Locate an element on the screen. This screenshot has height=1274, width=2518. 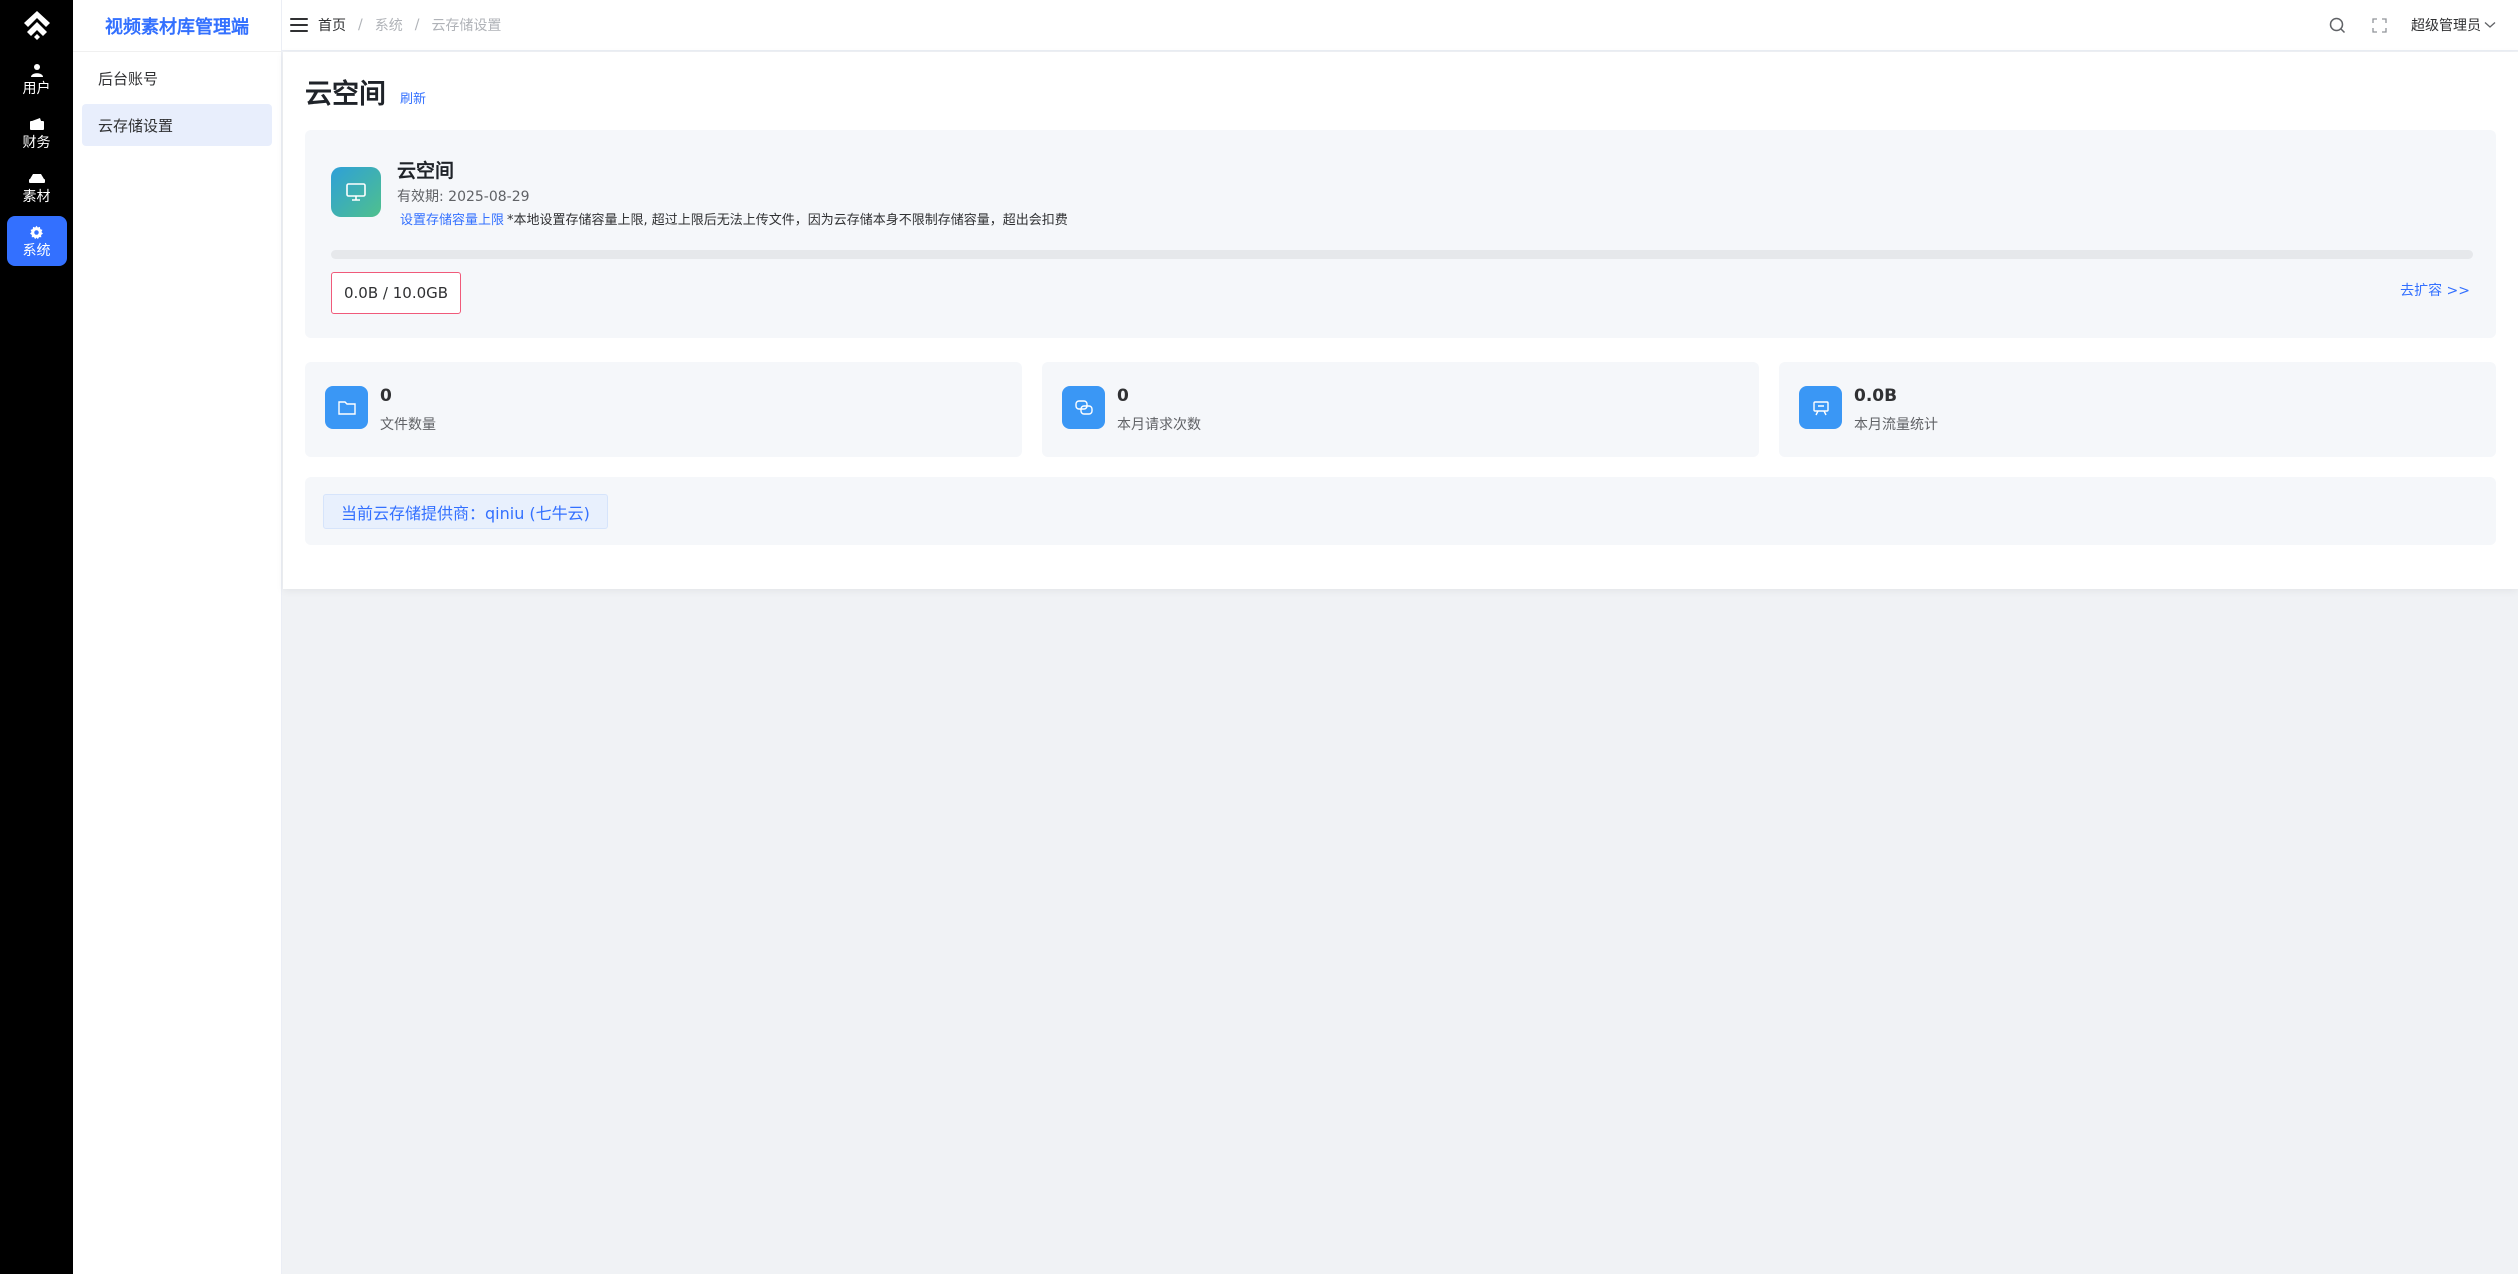
materials-icon is located at coordinates (37, 178).